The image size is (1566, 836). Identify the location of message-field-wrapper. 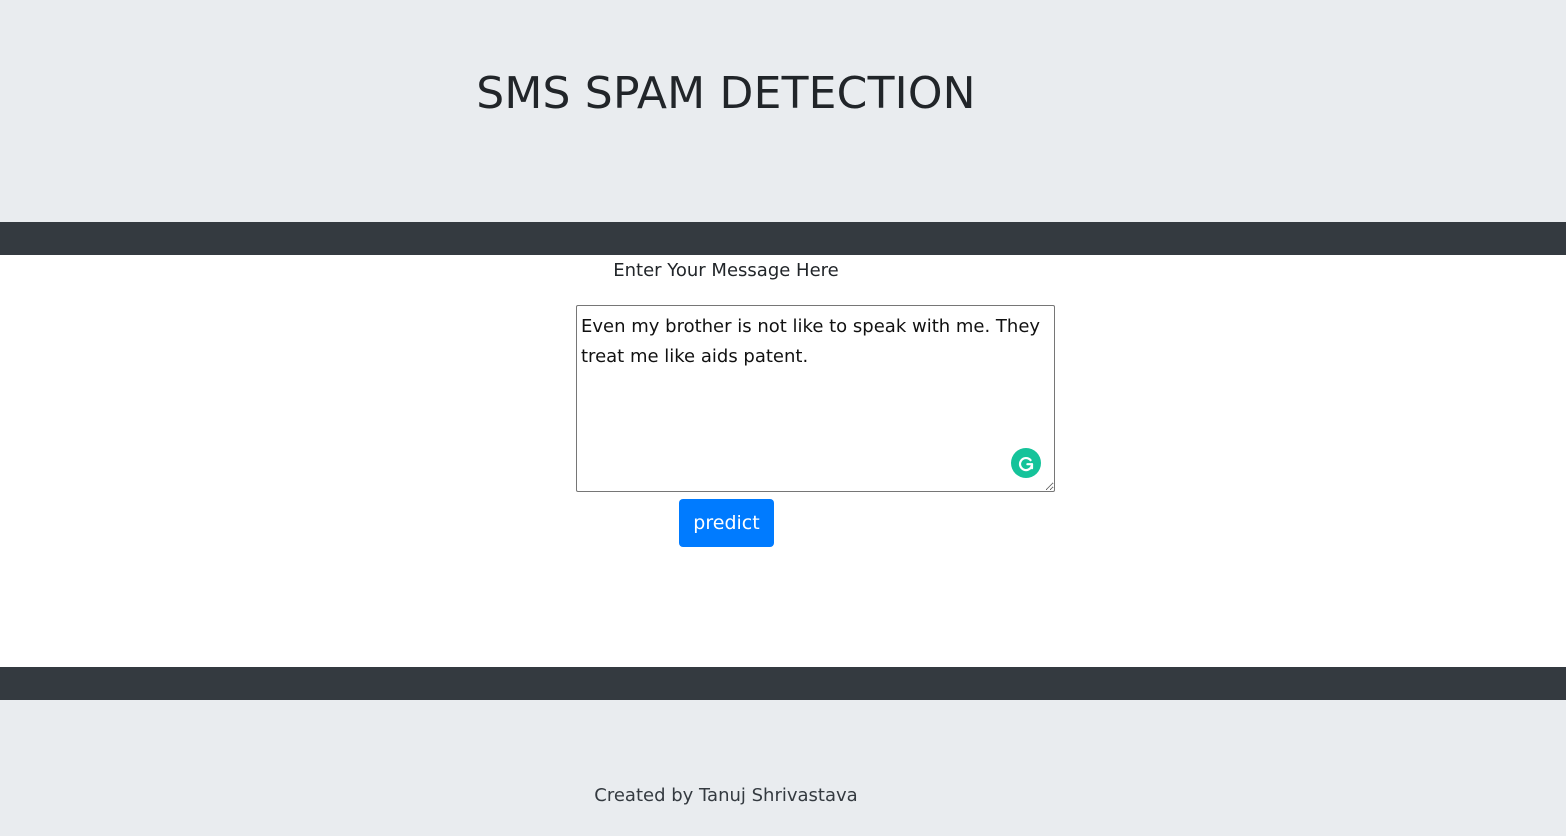
(815, 398).